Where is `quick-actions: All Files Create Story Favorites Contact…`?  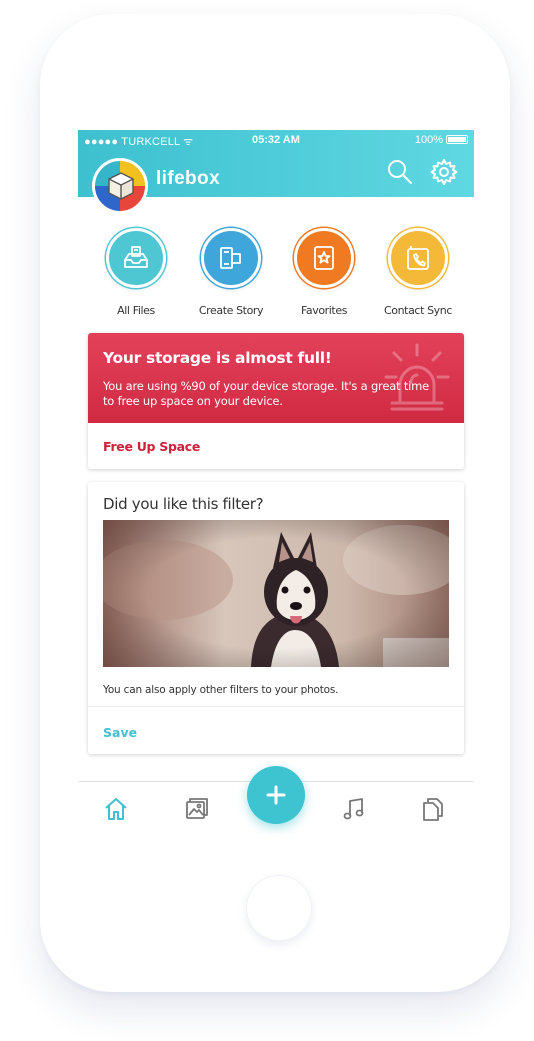
quick-actions: All Files Create Story Favorites Contact… is located at coordinates (276, 273).